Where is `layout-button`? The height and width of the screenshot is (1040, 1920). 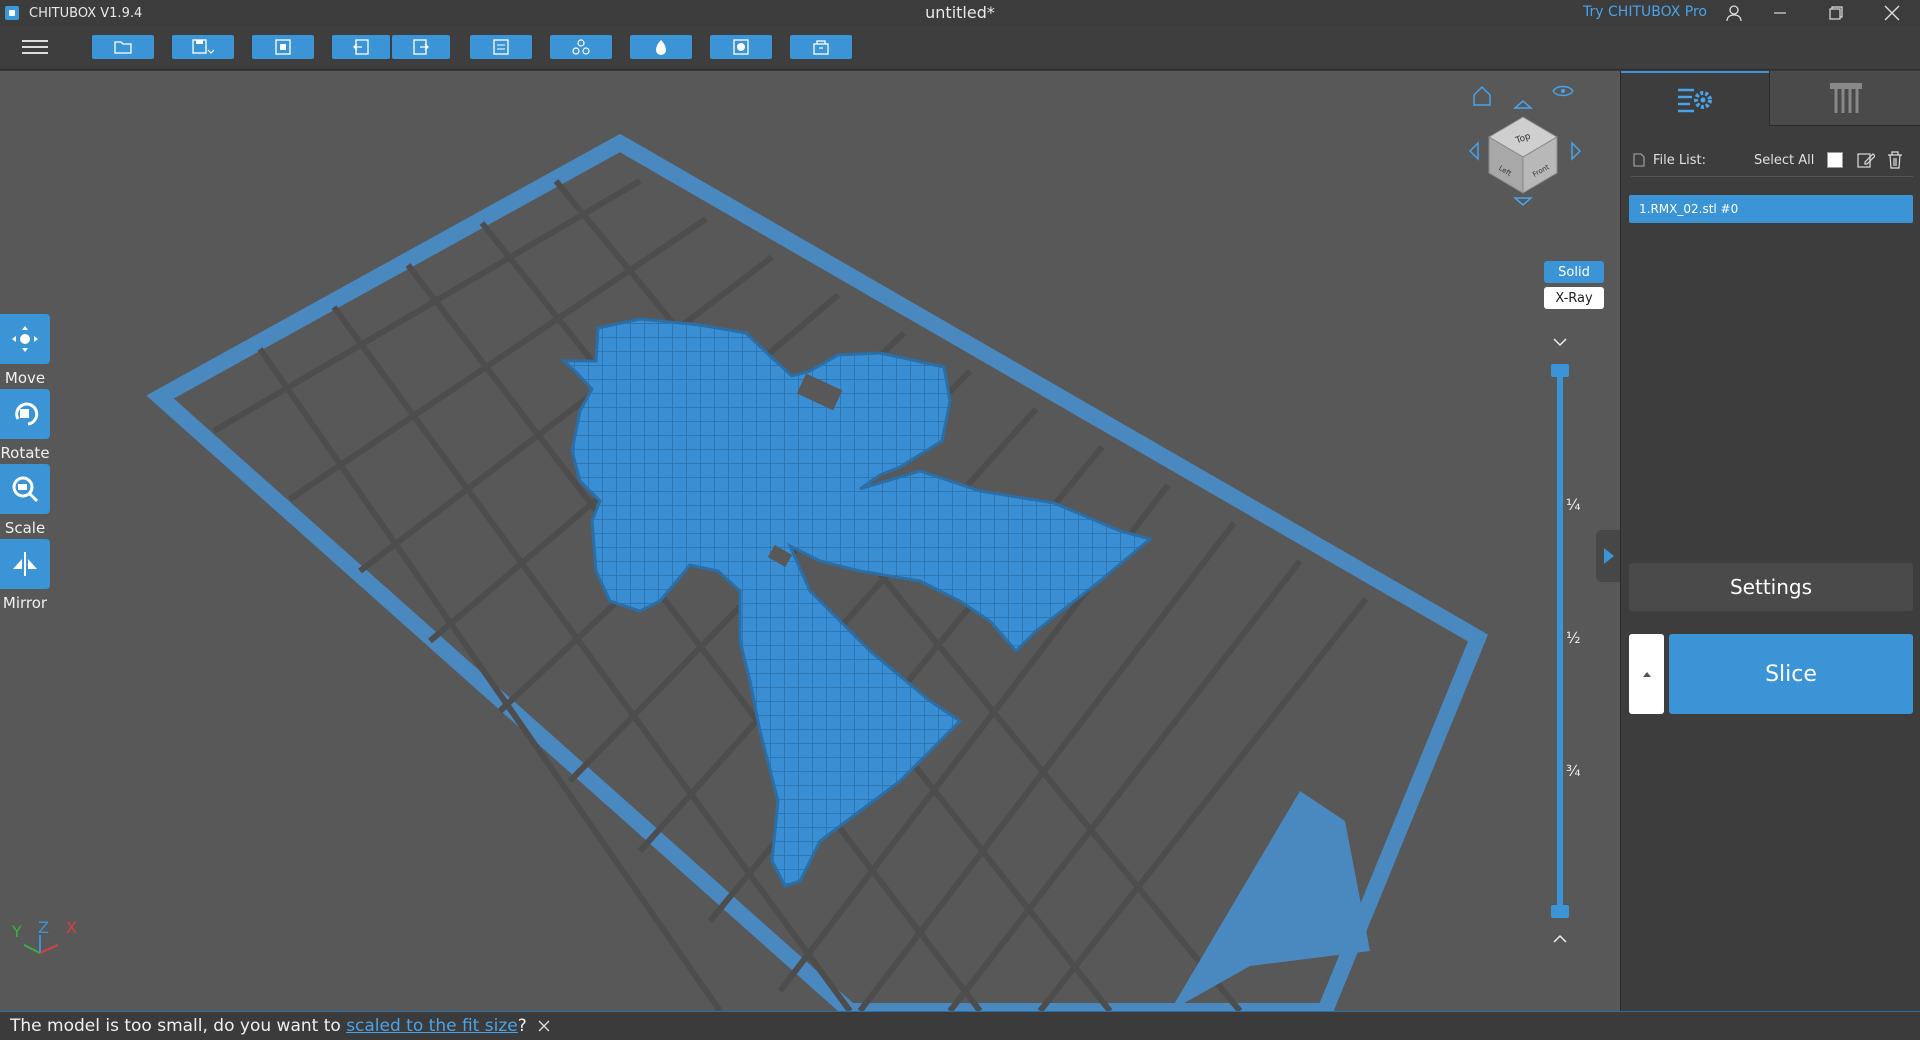
layout-button is located at coordinates (501, 47).